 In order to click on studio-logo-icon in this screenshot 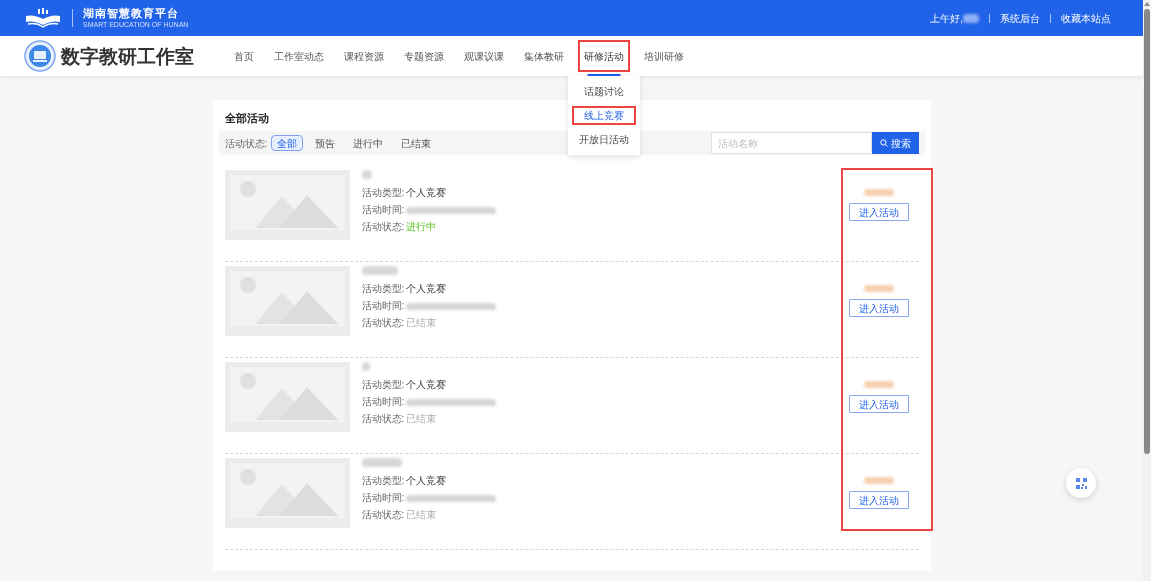, I will do `click(40, 56)`.